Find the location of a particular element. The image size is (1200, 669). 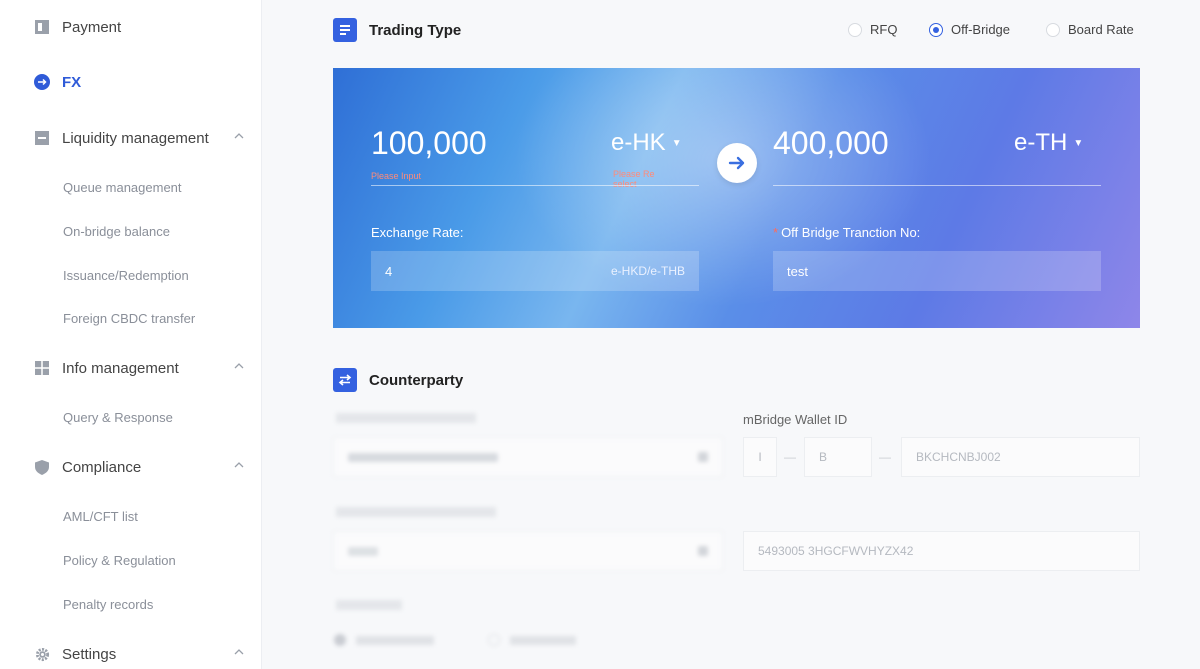

radio-off-bridge: Off-Bridge is located at coordinates (969, 29).